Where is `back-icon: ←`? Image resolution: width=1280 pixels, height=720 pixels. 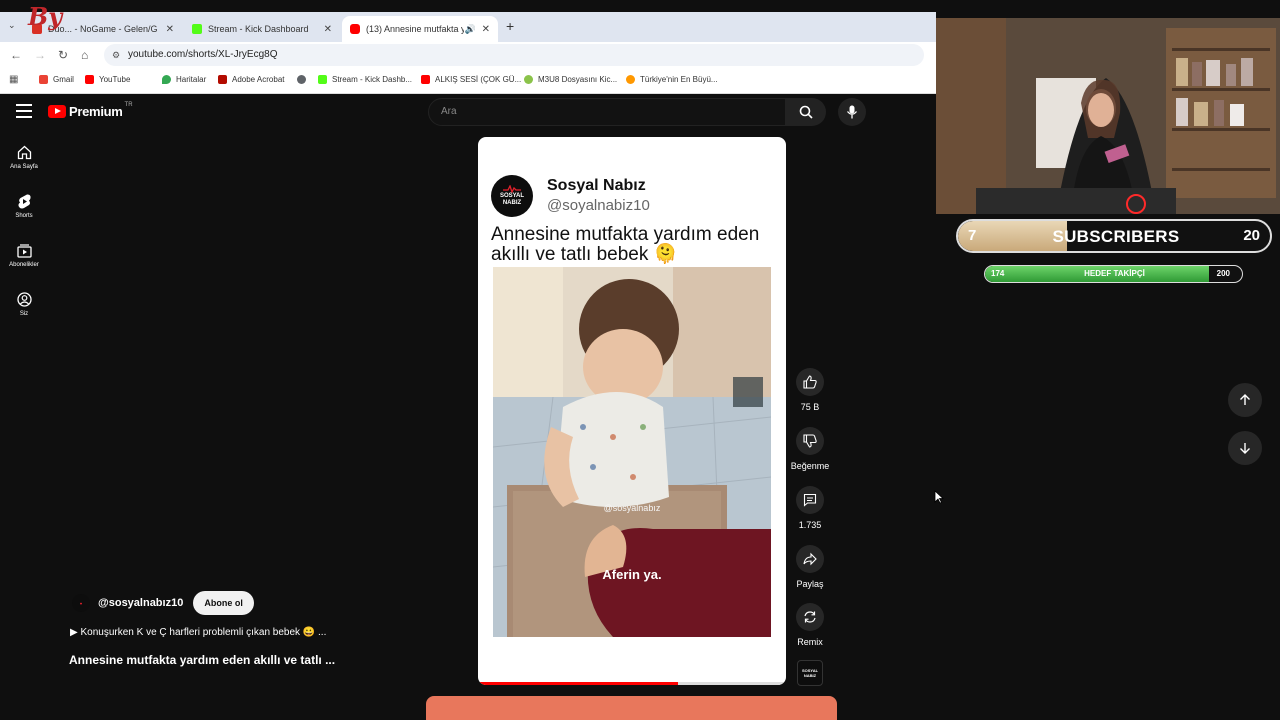 back-icon: ← is located at coordinates (16, 55).